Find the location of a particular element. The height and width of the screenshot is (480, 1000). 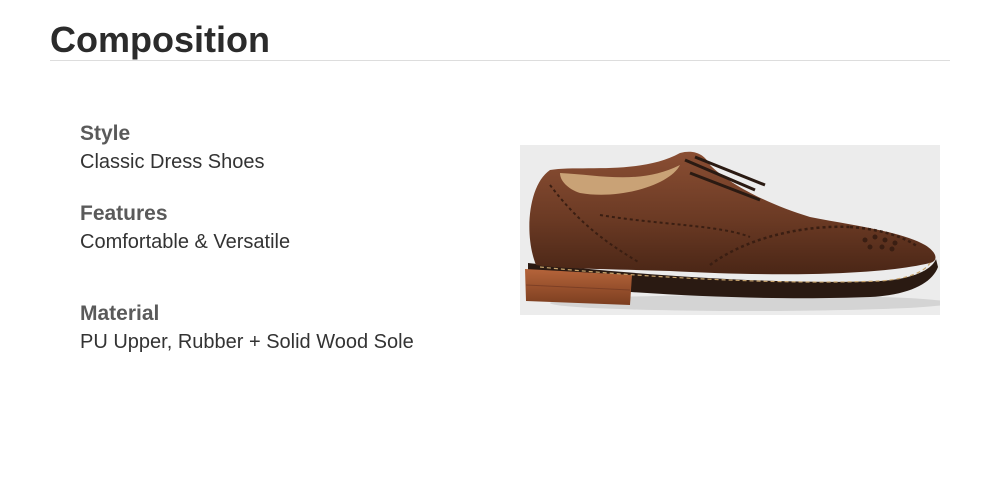

brogue-shoe-illustration is located at coordinates (732, 231).